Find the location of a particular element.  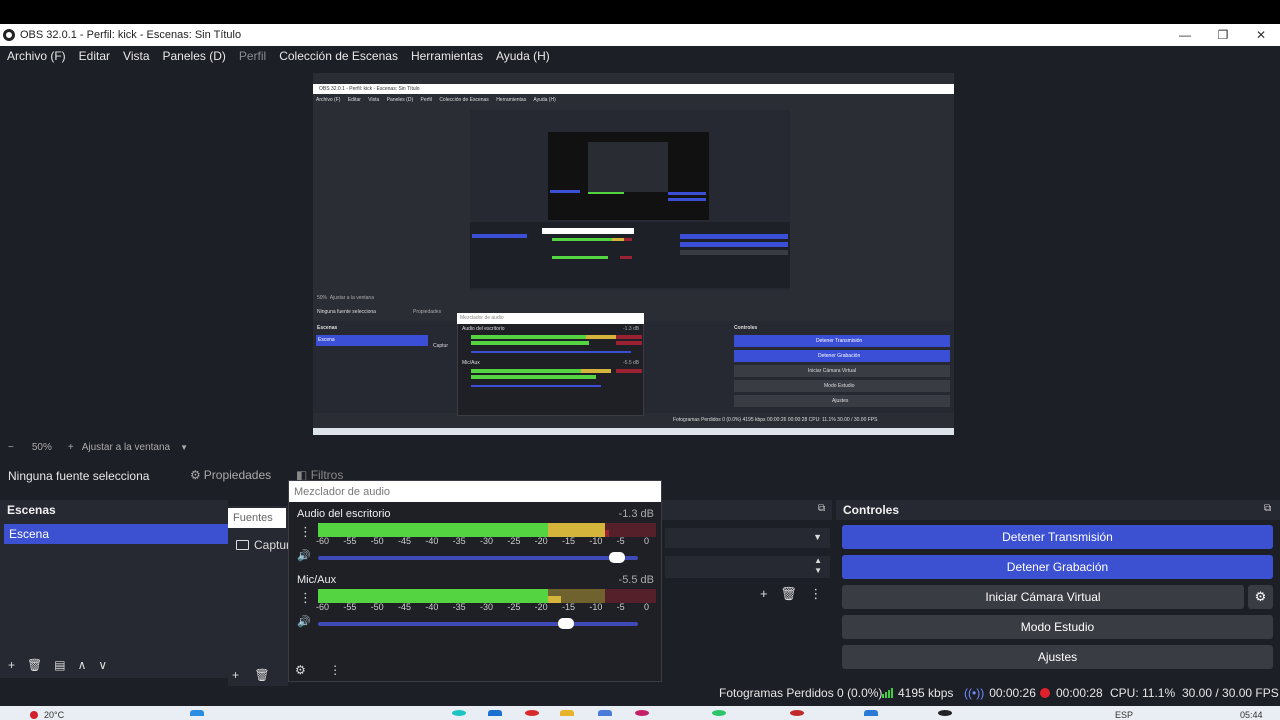

menu-profile: Perfil is located at coordinates (252, 56).